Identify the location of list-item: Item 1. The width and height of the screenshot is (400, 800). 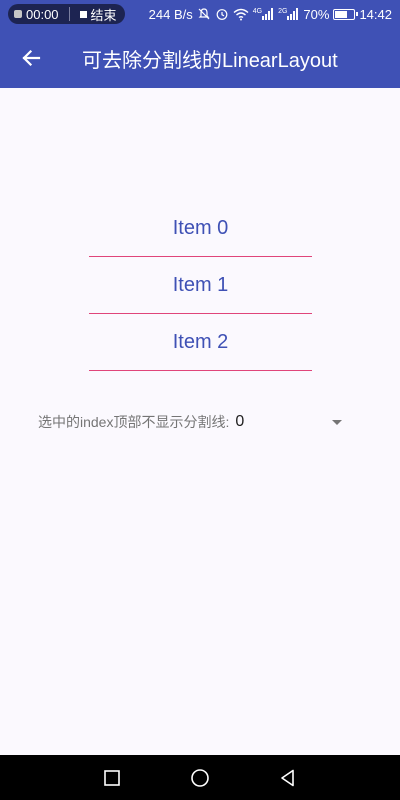
(200, 285).